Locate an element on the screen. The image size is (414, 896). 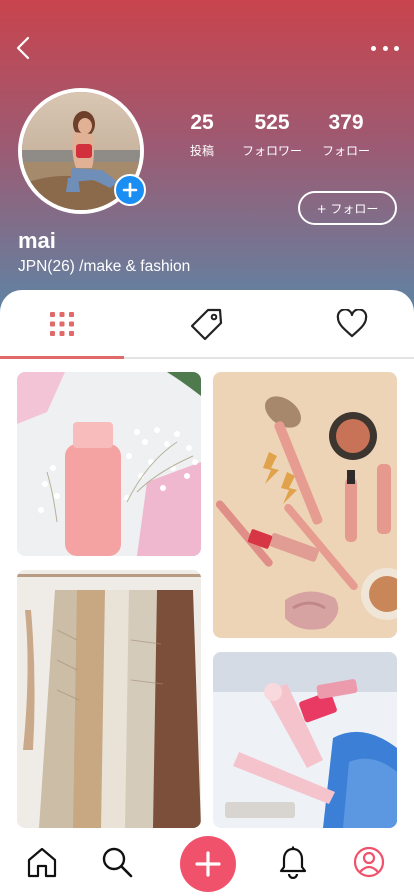
nav-profile is located at coordinates (369, 862).